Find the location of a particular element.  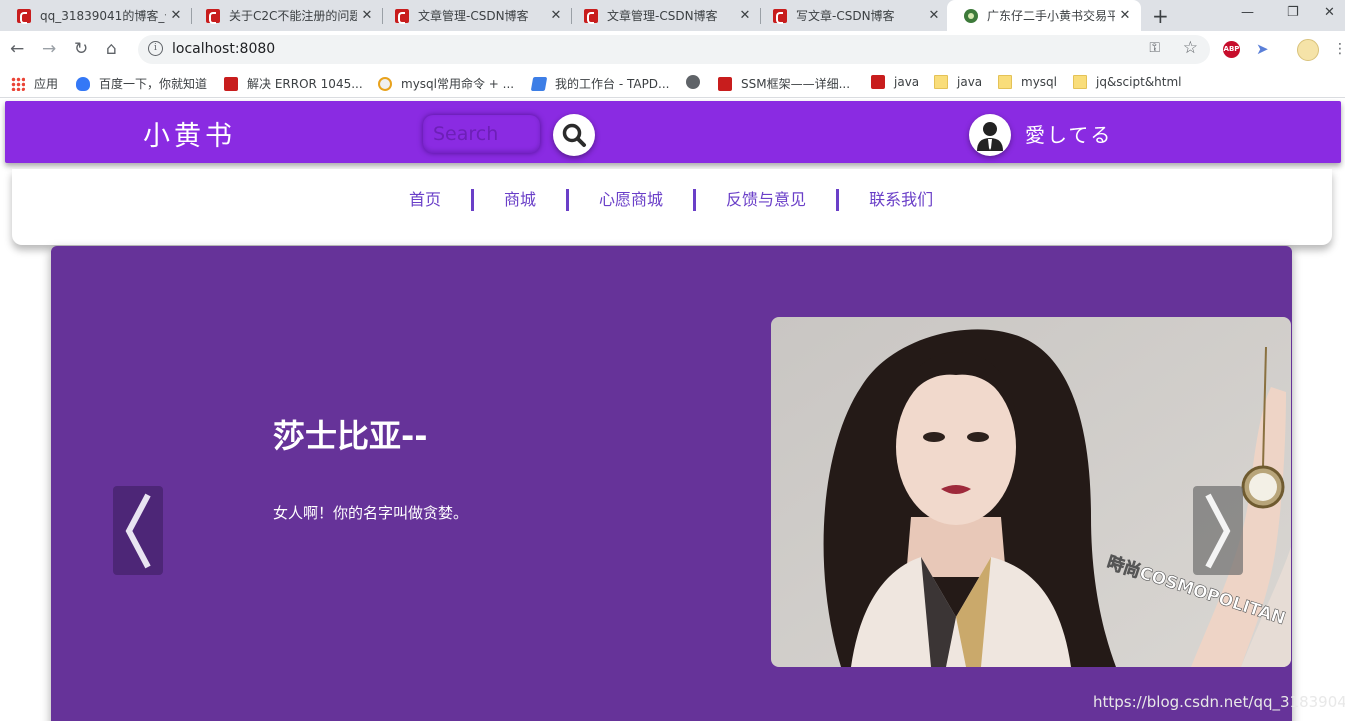

nav-contact: 联系我们 is located at coordinates (901, 200).